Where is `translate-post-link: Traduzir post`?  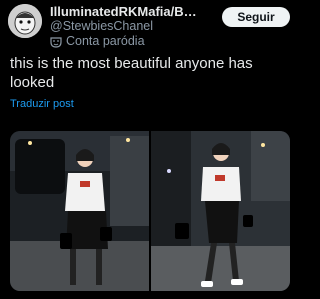
translate-post-link: Traduzir post is located at coordinates (42, 104).